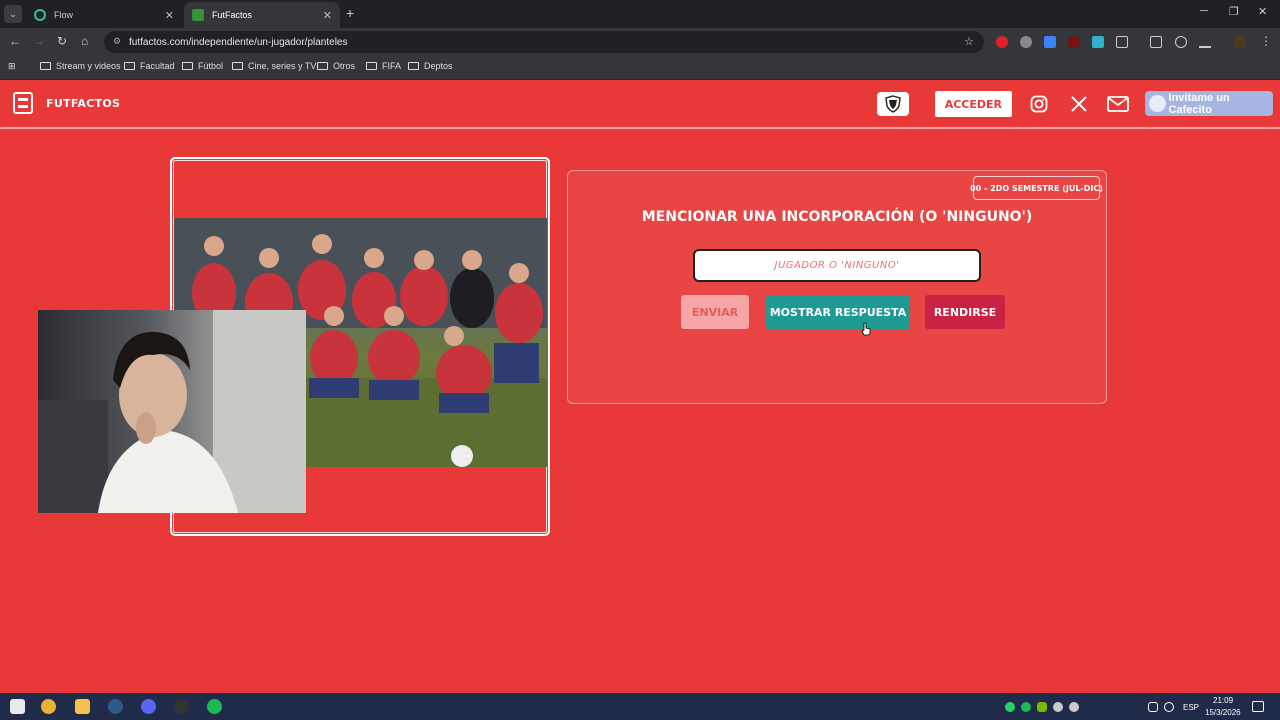  What do you see at coordinates (837, 265) in the screenshot?
I see `player-answer-input` at bounding box center [837, 265].